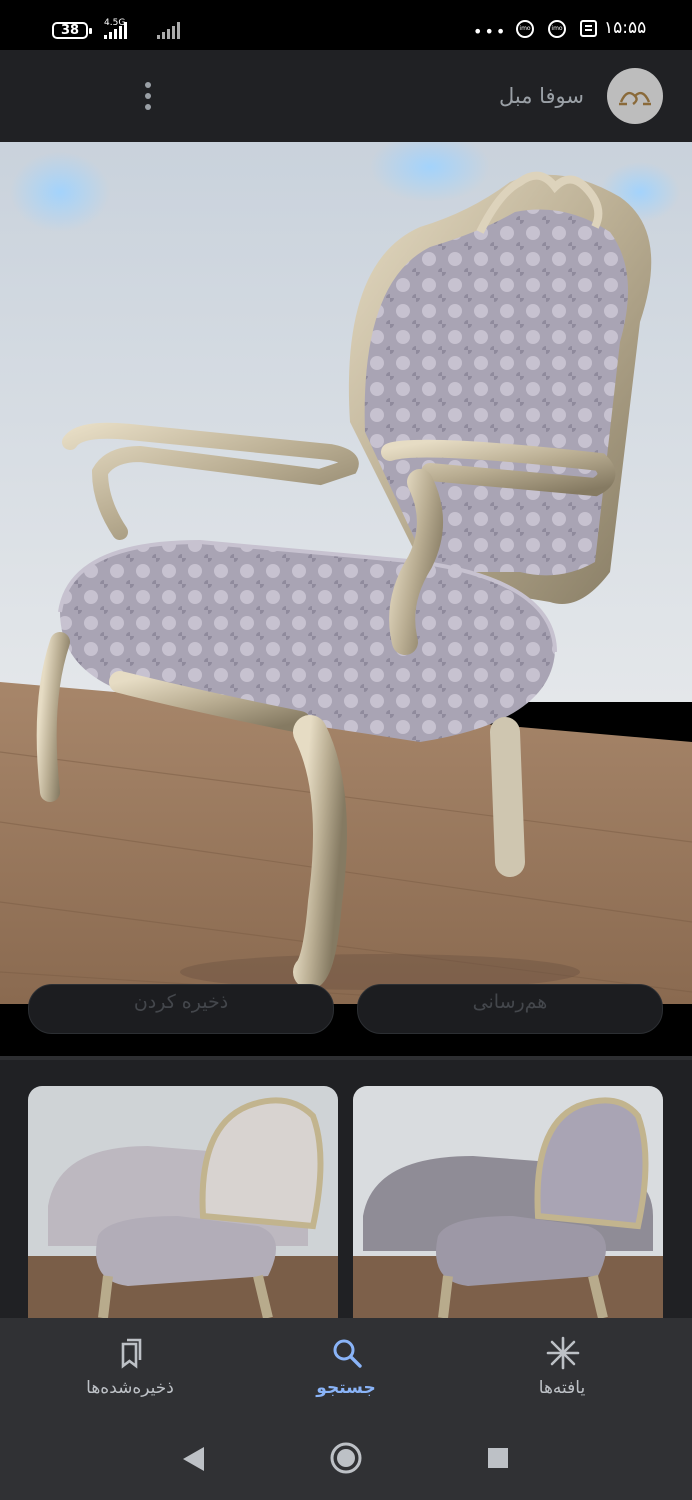 This screenshot has width=692, height=1500. Describe the element at coordinates (347, 1353) in the screenshot. I see `search-icon` at that location.